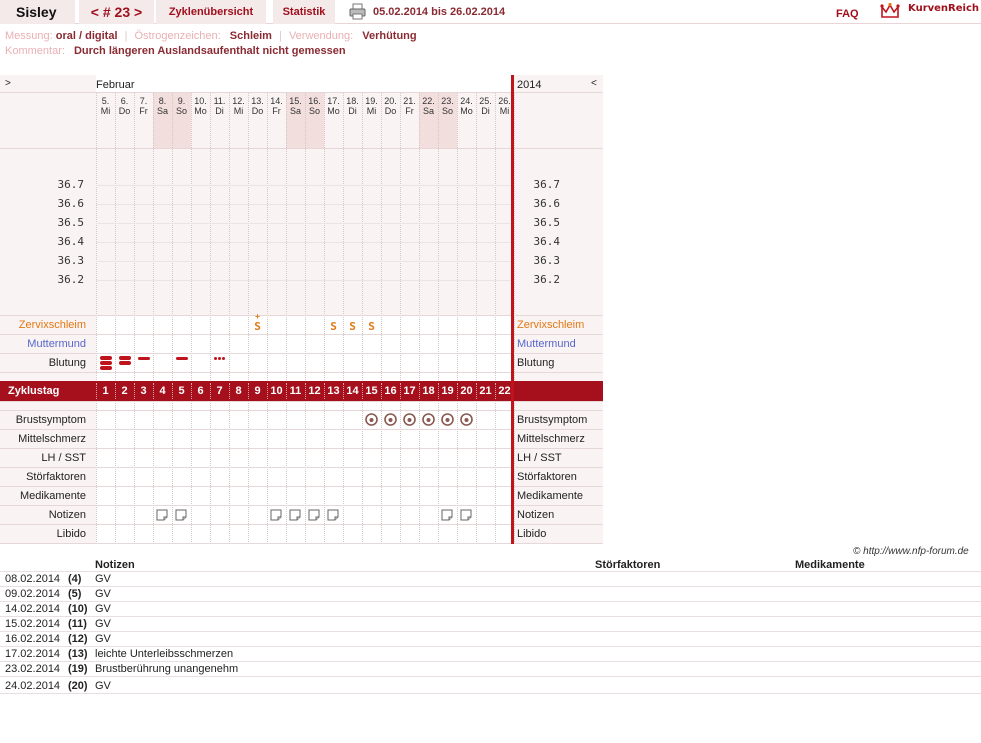  Describe the element at coordinates (546, 344) in the screenshot. I see `muttermund-label-right: Muttermund` at that location.